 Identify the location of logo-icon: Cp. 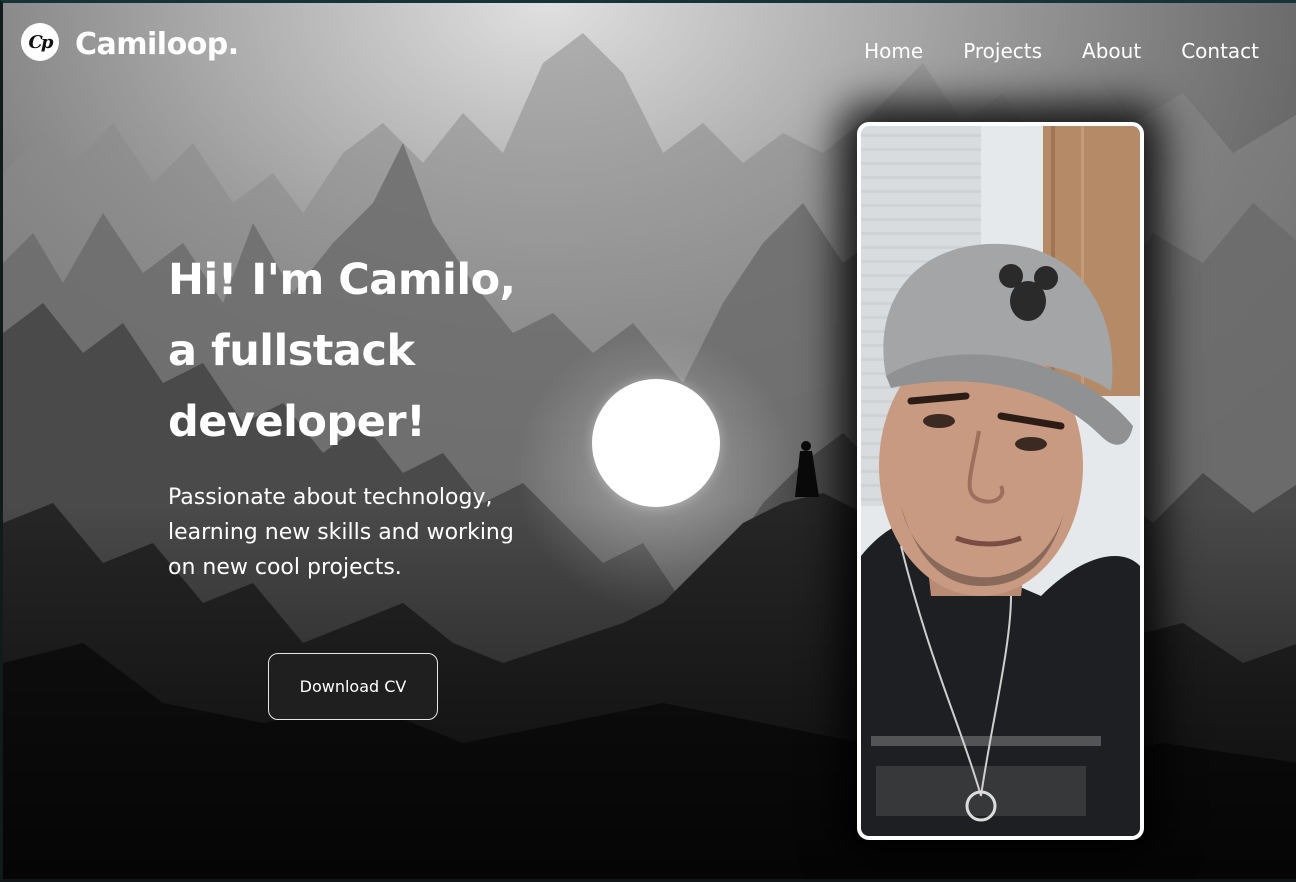
(40, 42).